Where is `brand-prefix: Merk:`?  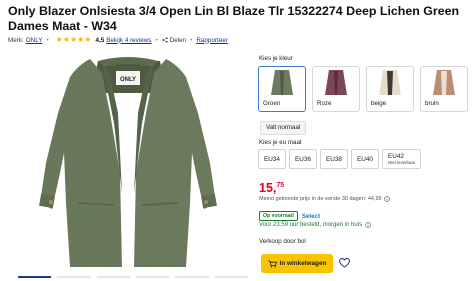 brand-prefix: Merk: is located at coordinates (16, 40).